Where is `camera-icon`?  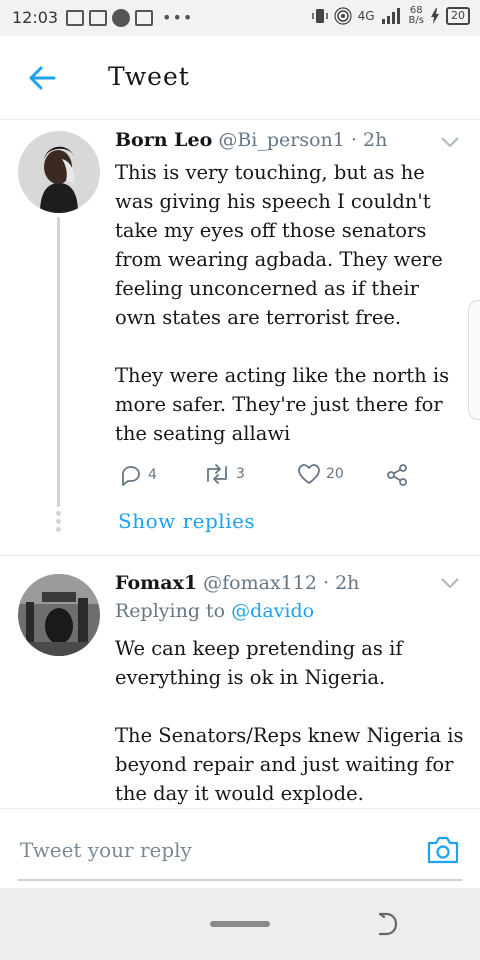
camera-icon is located at coordinates (443, 850).